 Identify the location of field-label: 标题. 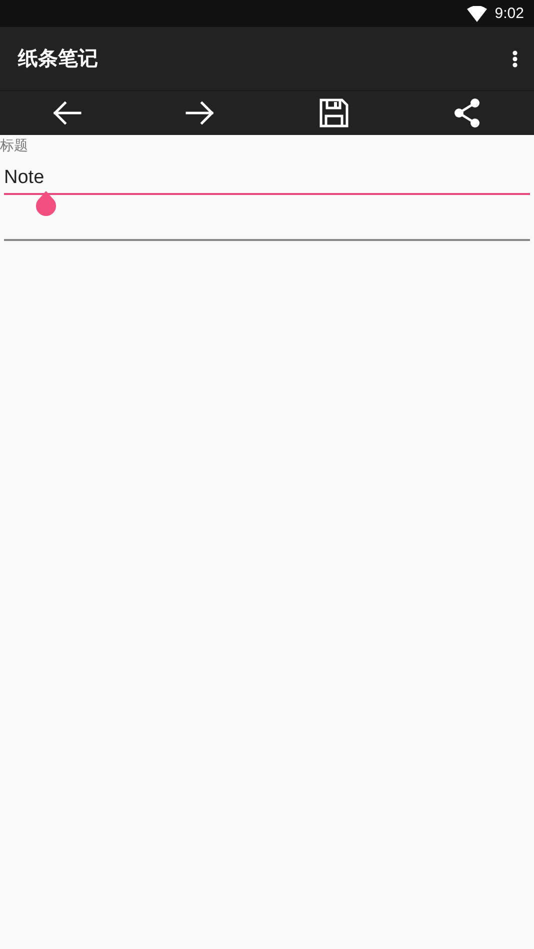
(14, 146).